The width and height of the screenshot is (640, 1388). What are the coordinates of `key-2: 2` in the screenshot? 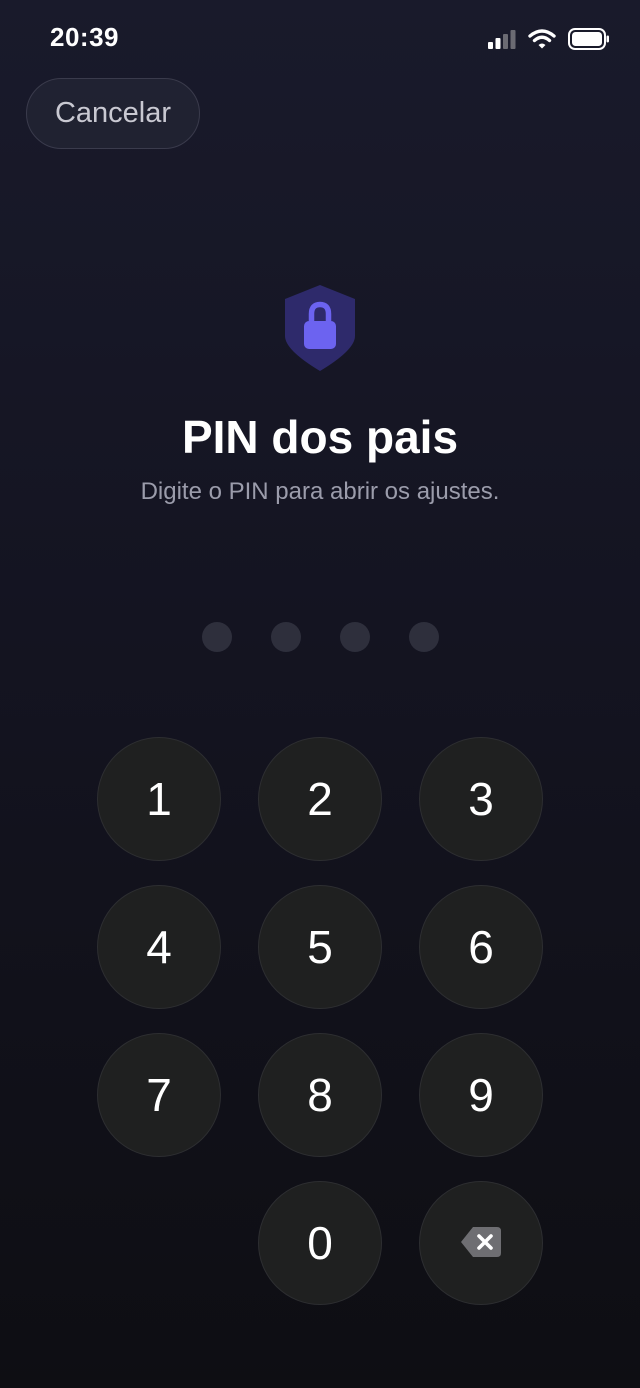 It's located at (320, 799).